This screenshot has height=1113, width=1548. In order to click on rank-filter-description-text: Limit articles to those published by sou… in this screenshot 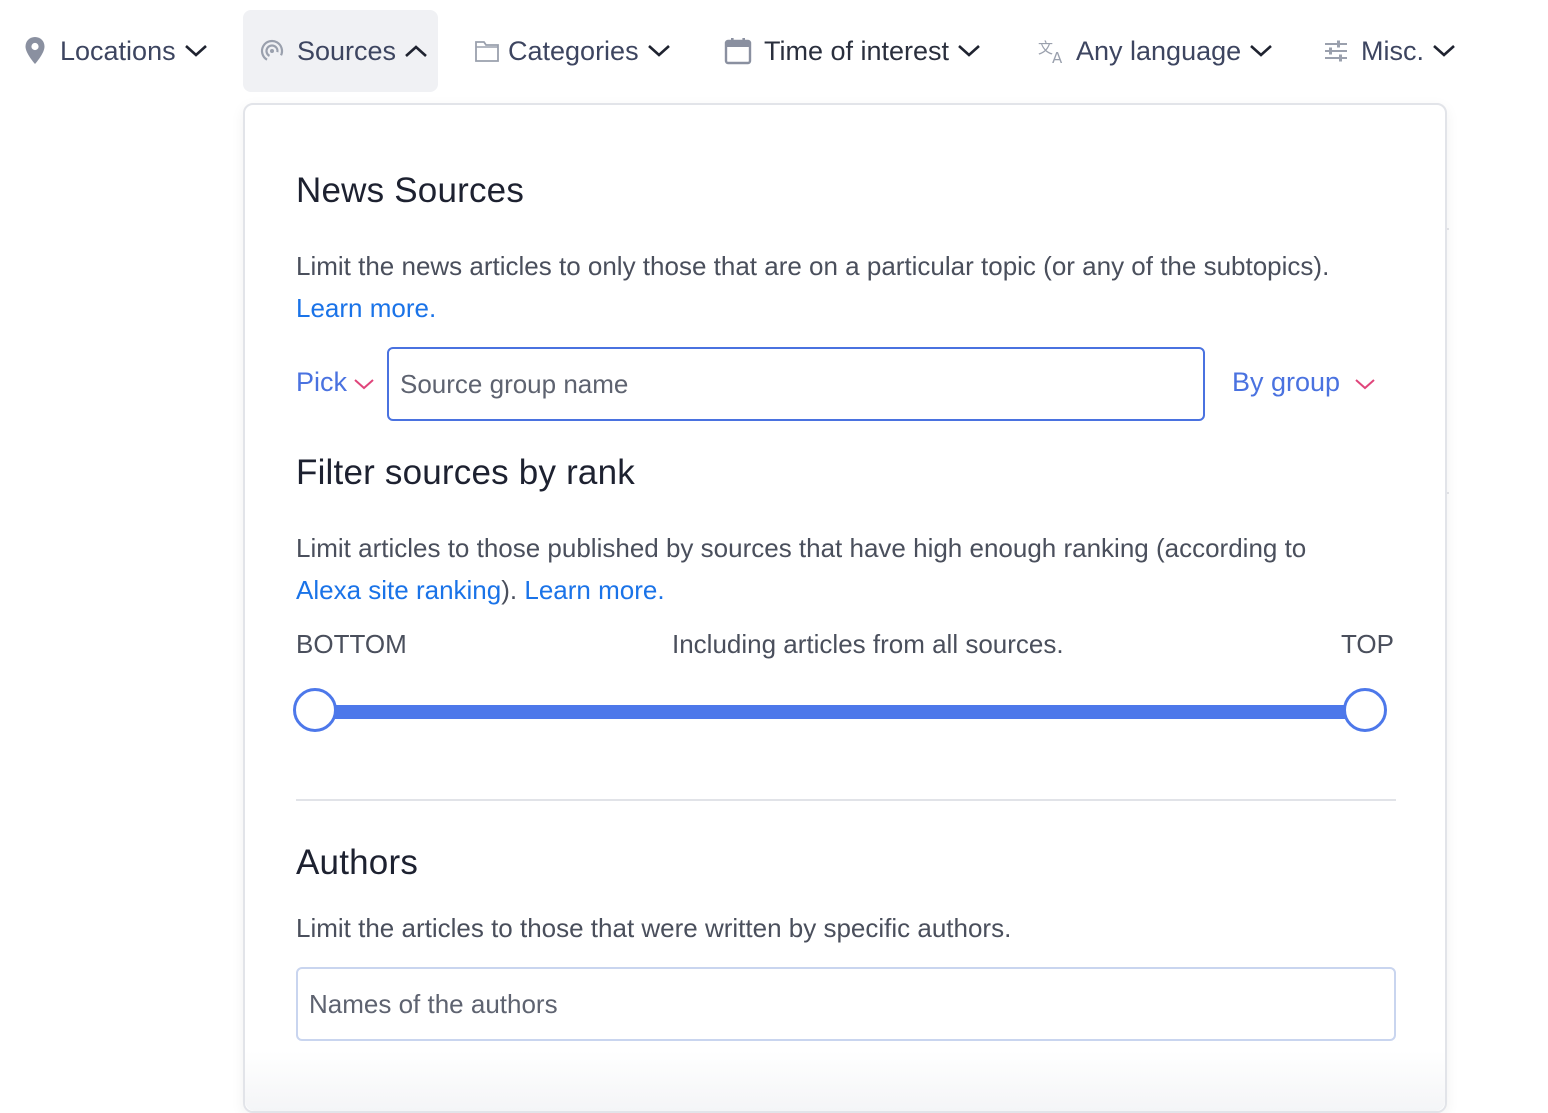, I will do `click(801, 548)`.